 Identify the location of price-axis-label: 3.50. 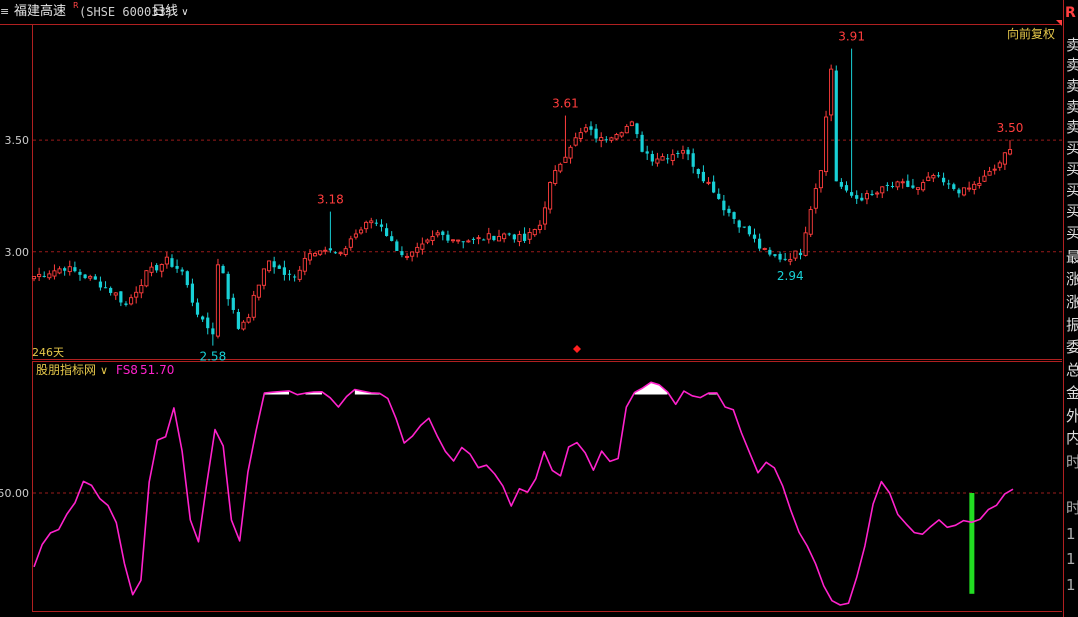
(17, 140).